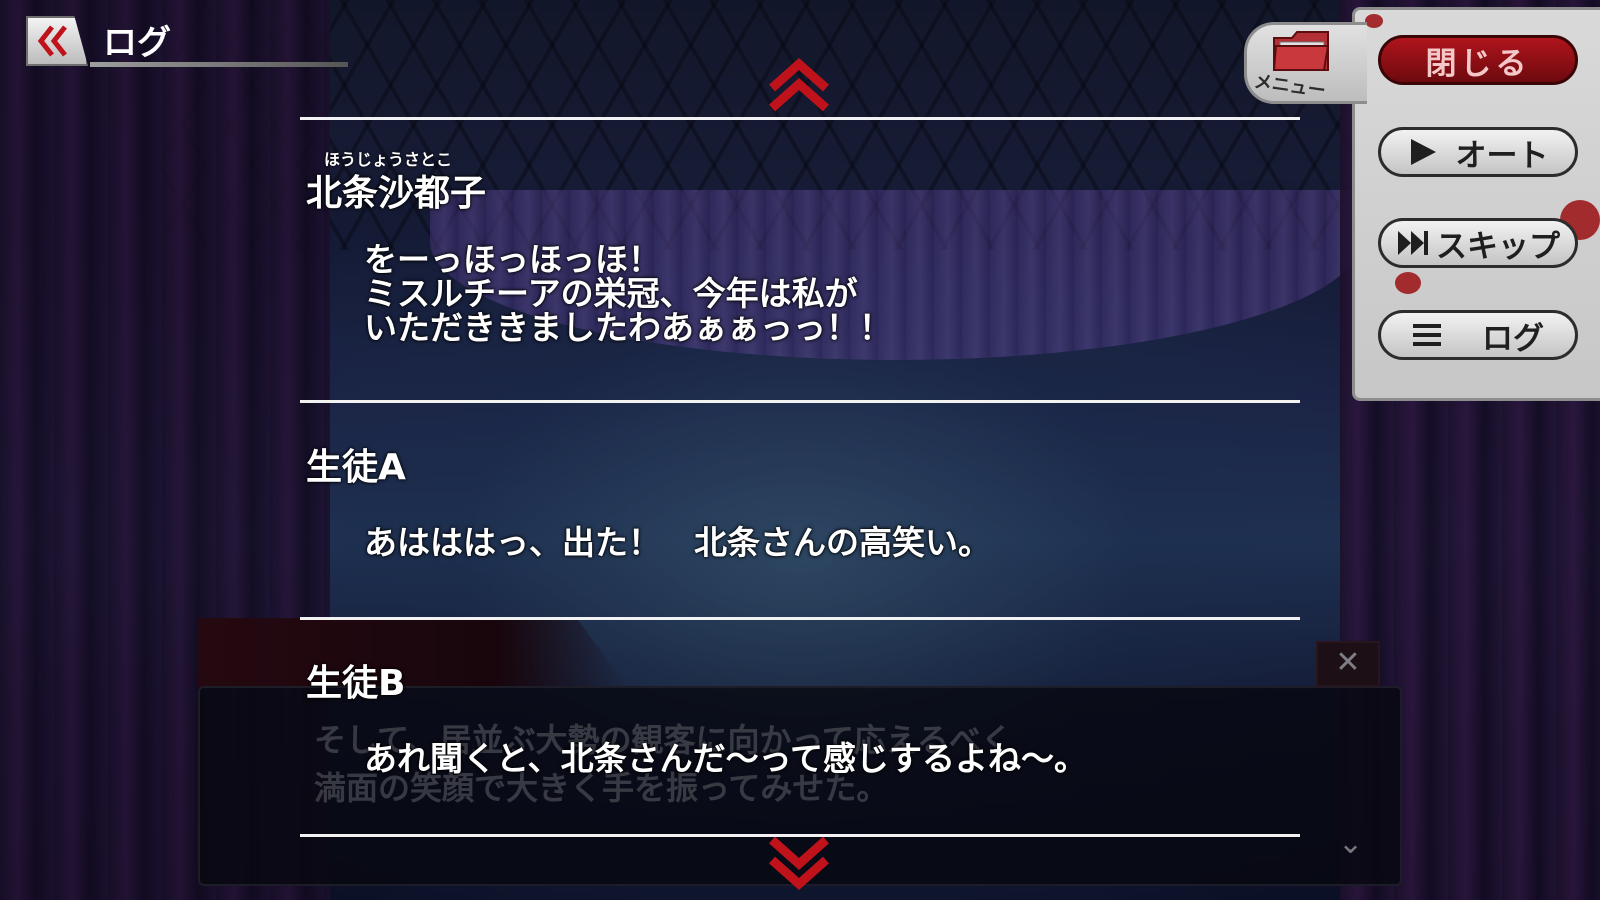 The width and height of the screenshot is (1600, 900). I want to click on skip-button: スキップ, so click(1478, 243).